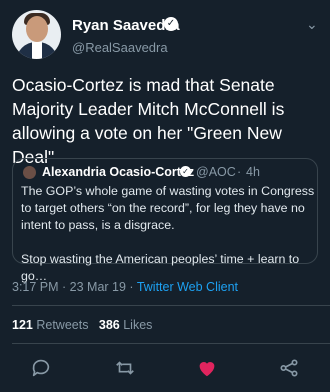  I want to click on engagement-stats: 121 Retweets 386 Likes, so click(82, 325).